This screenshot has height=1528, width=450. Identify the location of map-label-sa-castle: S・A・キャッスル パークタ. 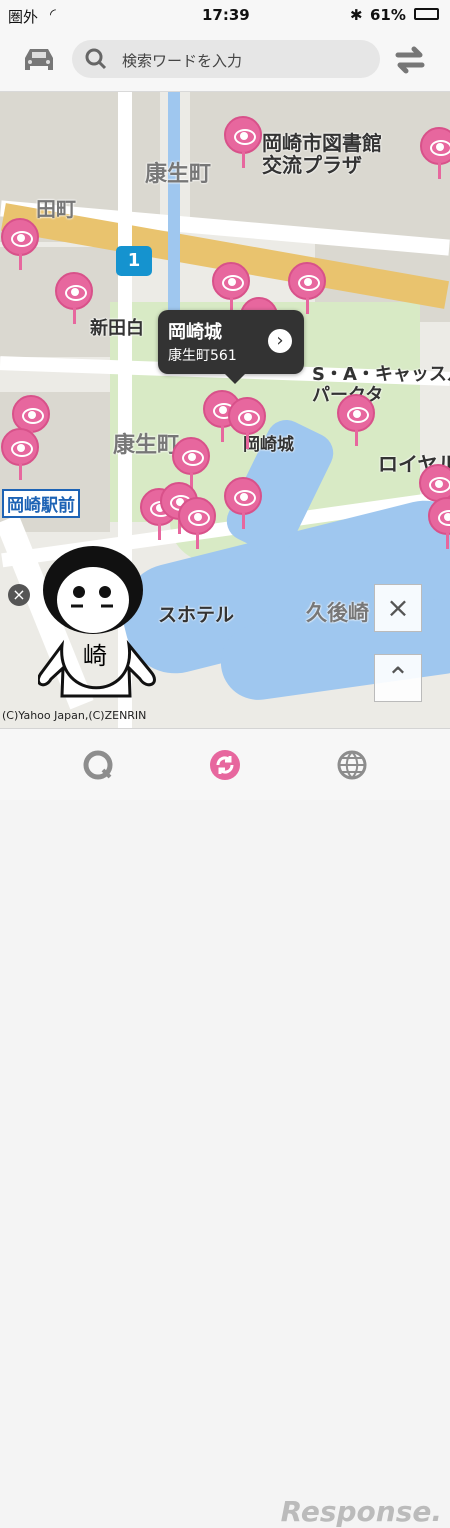
(381, 385).